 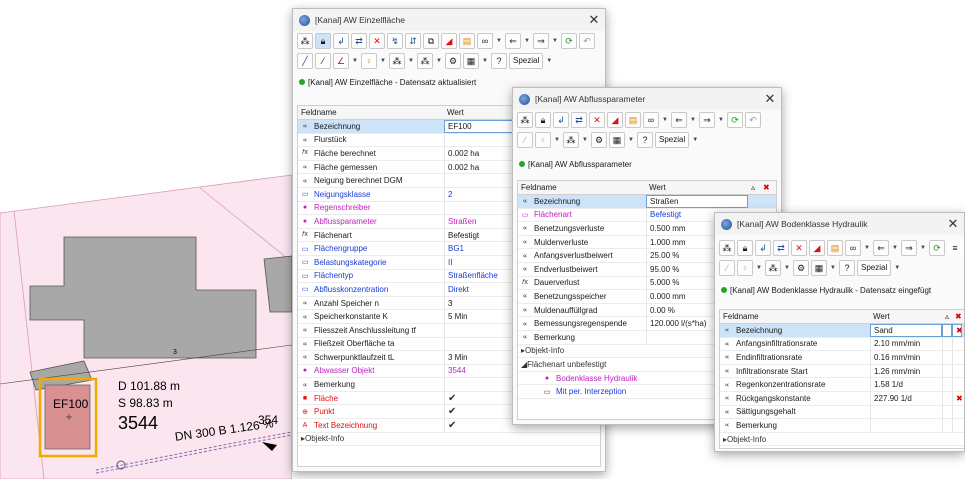 What do you see at coordinates (371, 262) in the screenshot?
I see `field-name-cell: ▭ Belastungskategorie` at bounding box center [371, 262].